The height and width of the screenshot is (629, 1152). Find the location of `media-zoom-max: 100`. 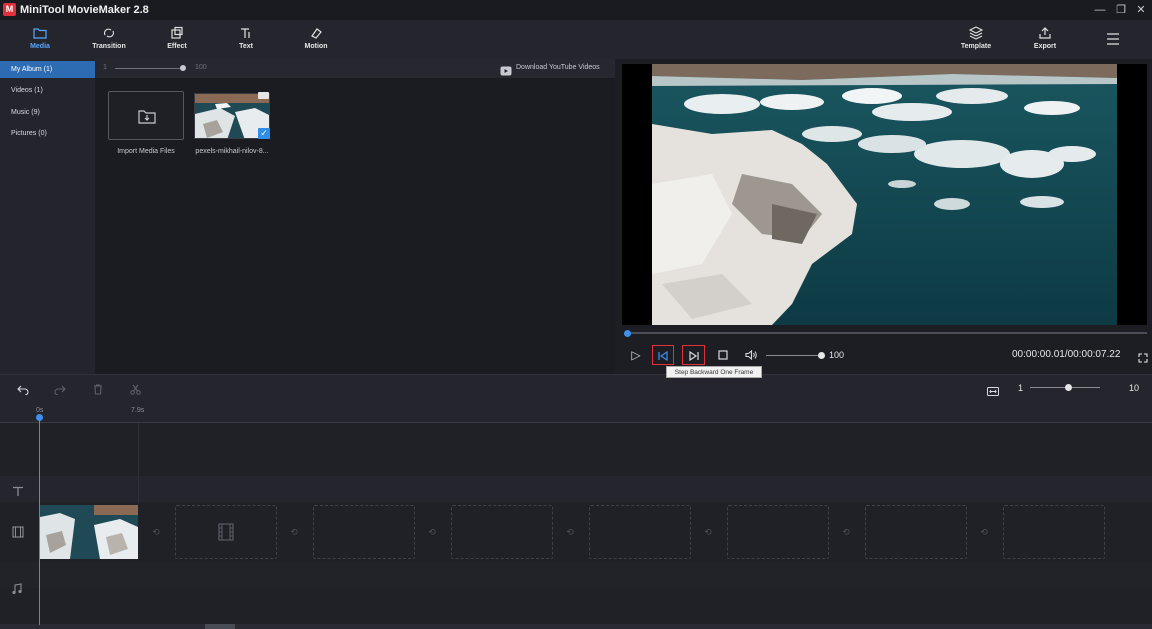

media-zoom-max: 100 is located at coordinates (201, 67).